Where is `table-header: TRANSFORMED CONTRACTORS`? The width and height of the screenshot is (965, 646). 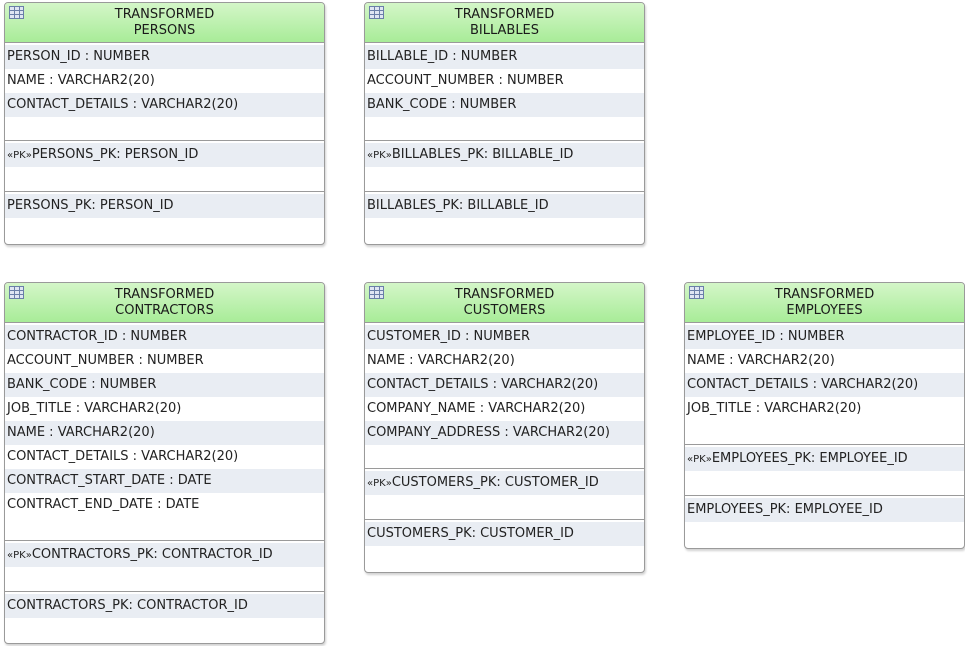 table-header: TRANSFORMED CONTRACTORS is located at coordinates (164, 303).